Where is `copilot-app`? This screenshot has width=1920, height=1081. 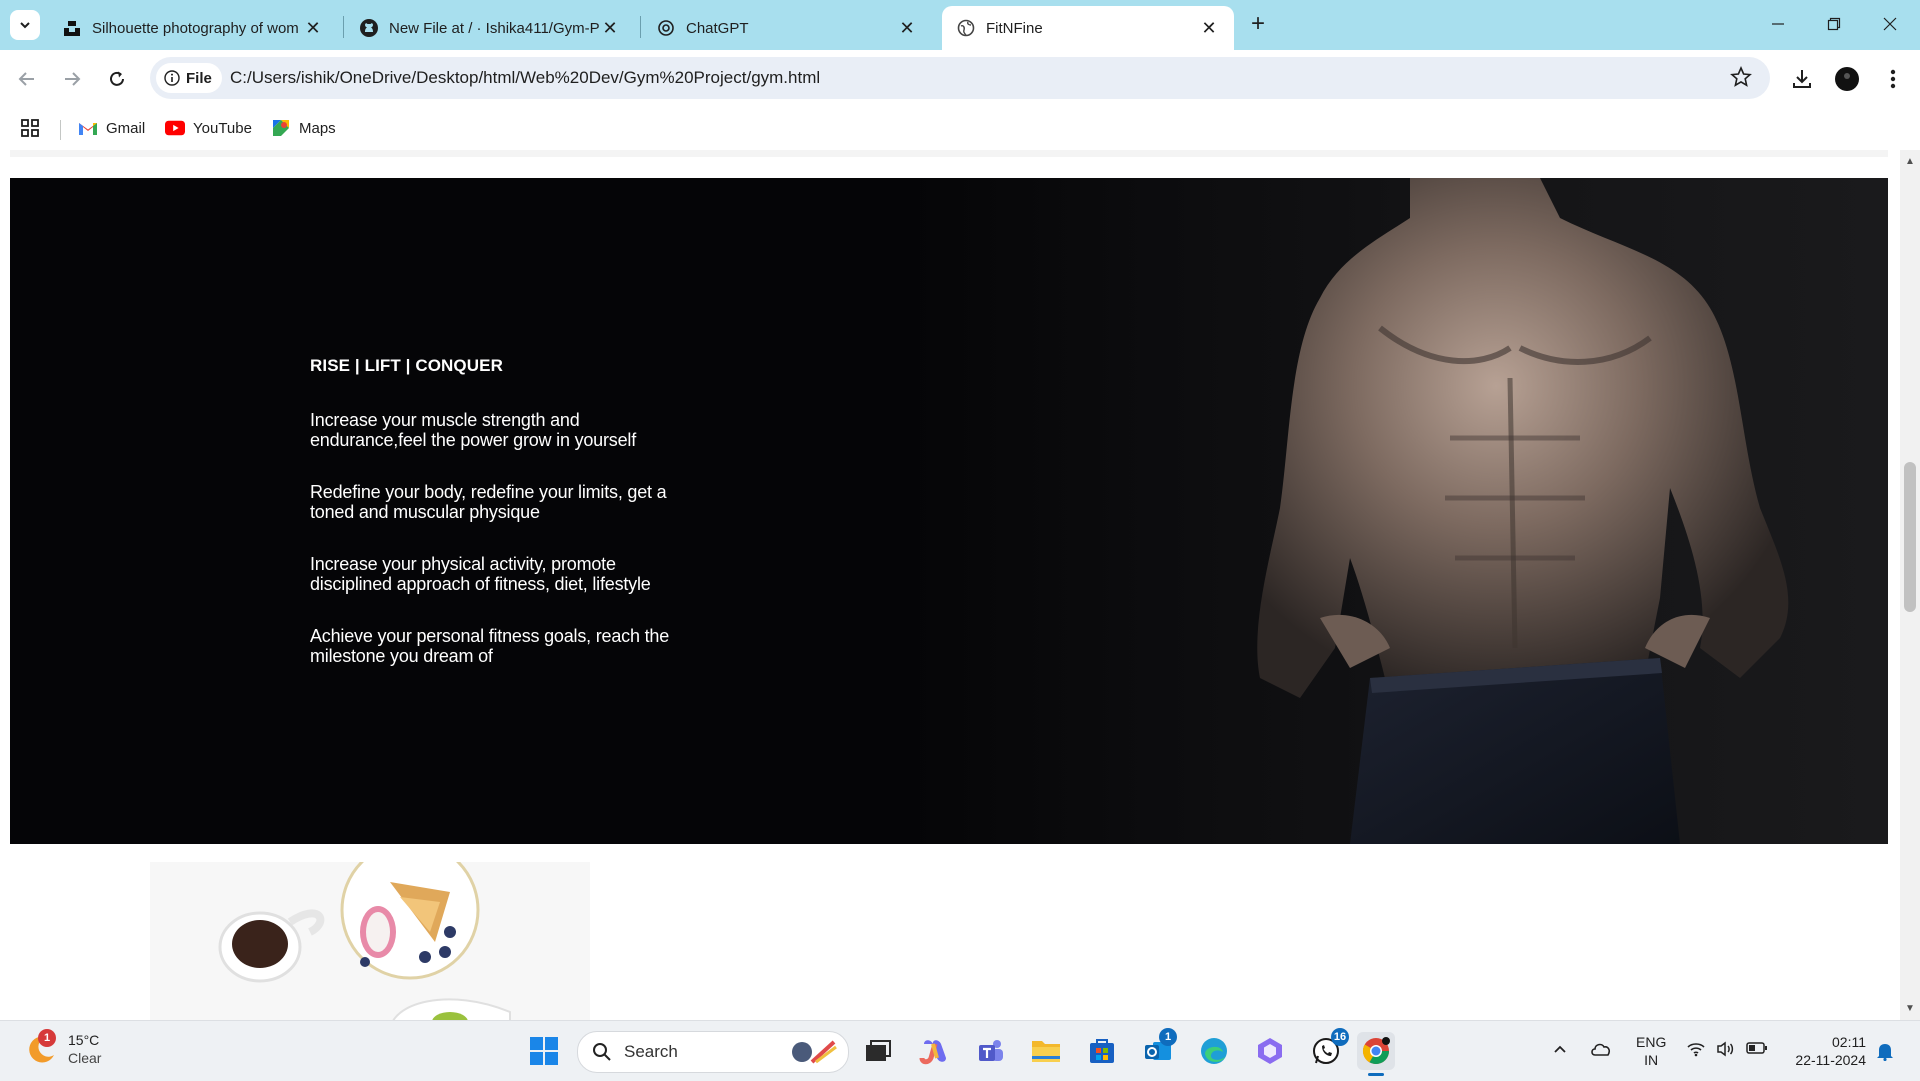 copilot-app is located at coordinates (934, 1051).